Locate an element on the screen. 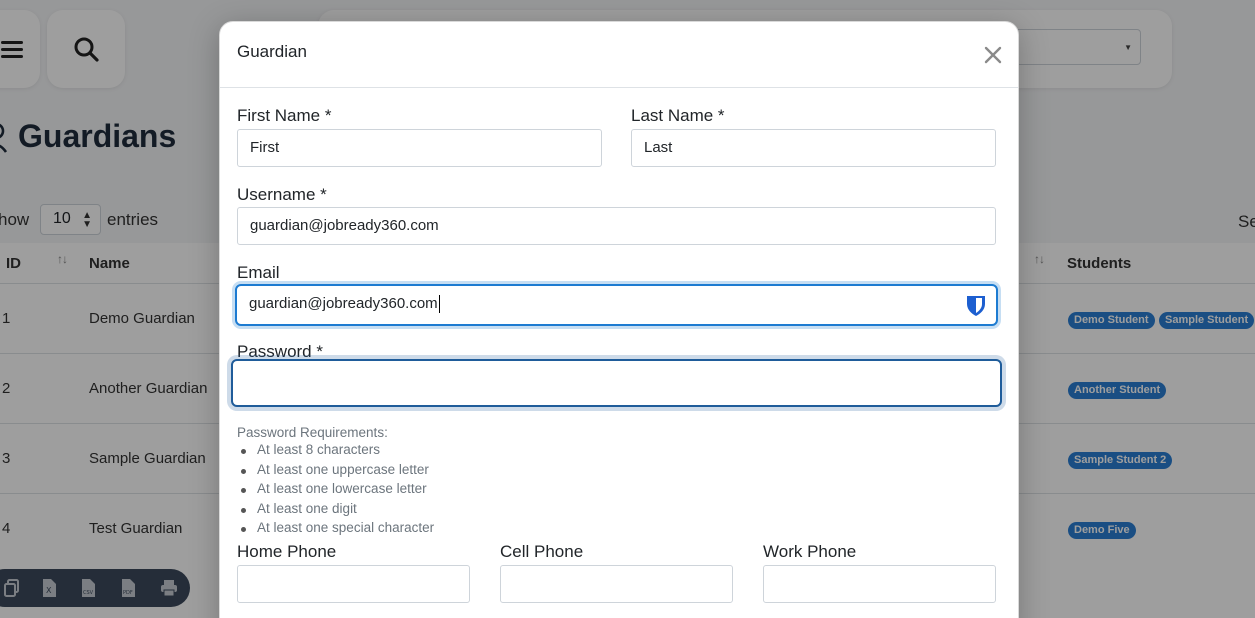 The height and width of the screenshot is (618, 1255). modal-title: Guardian is located at coordinates (272, 51).